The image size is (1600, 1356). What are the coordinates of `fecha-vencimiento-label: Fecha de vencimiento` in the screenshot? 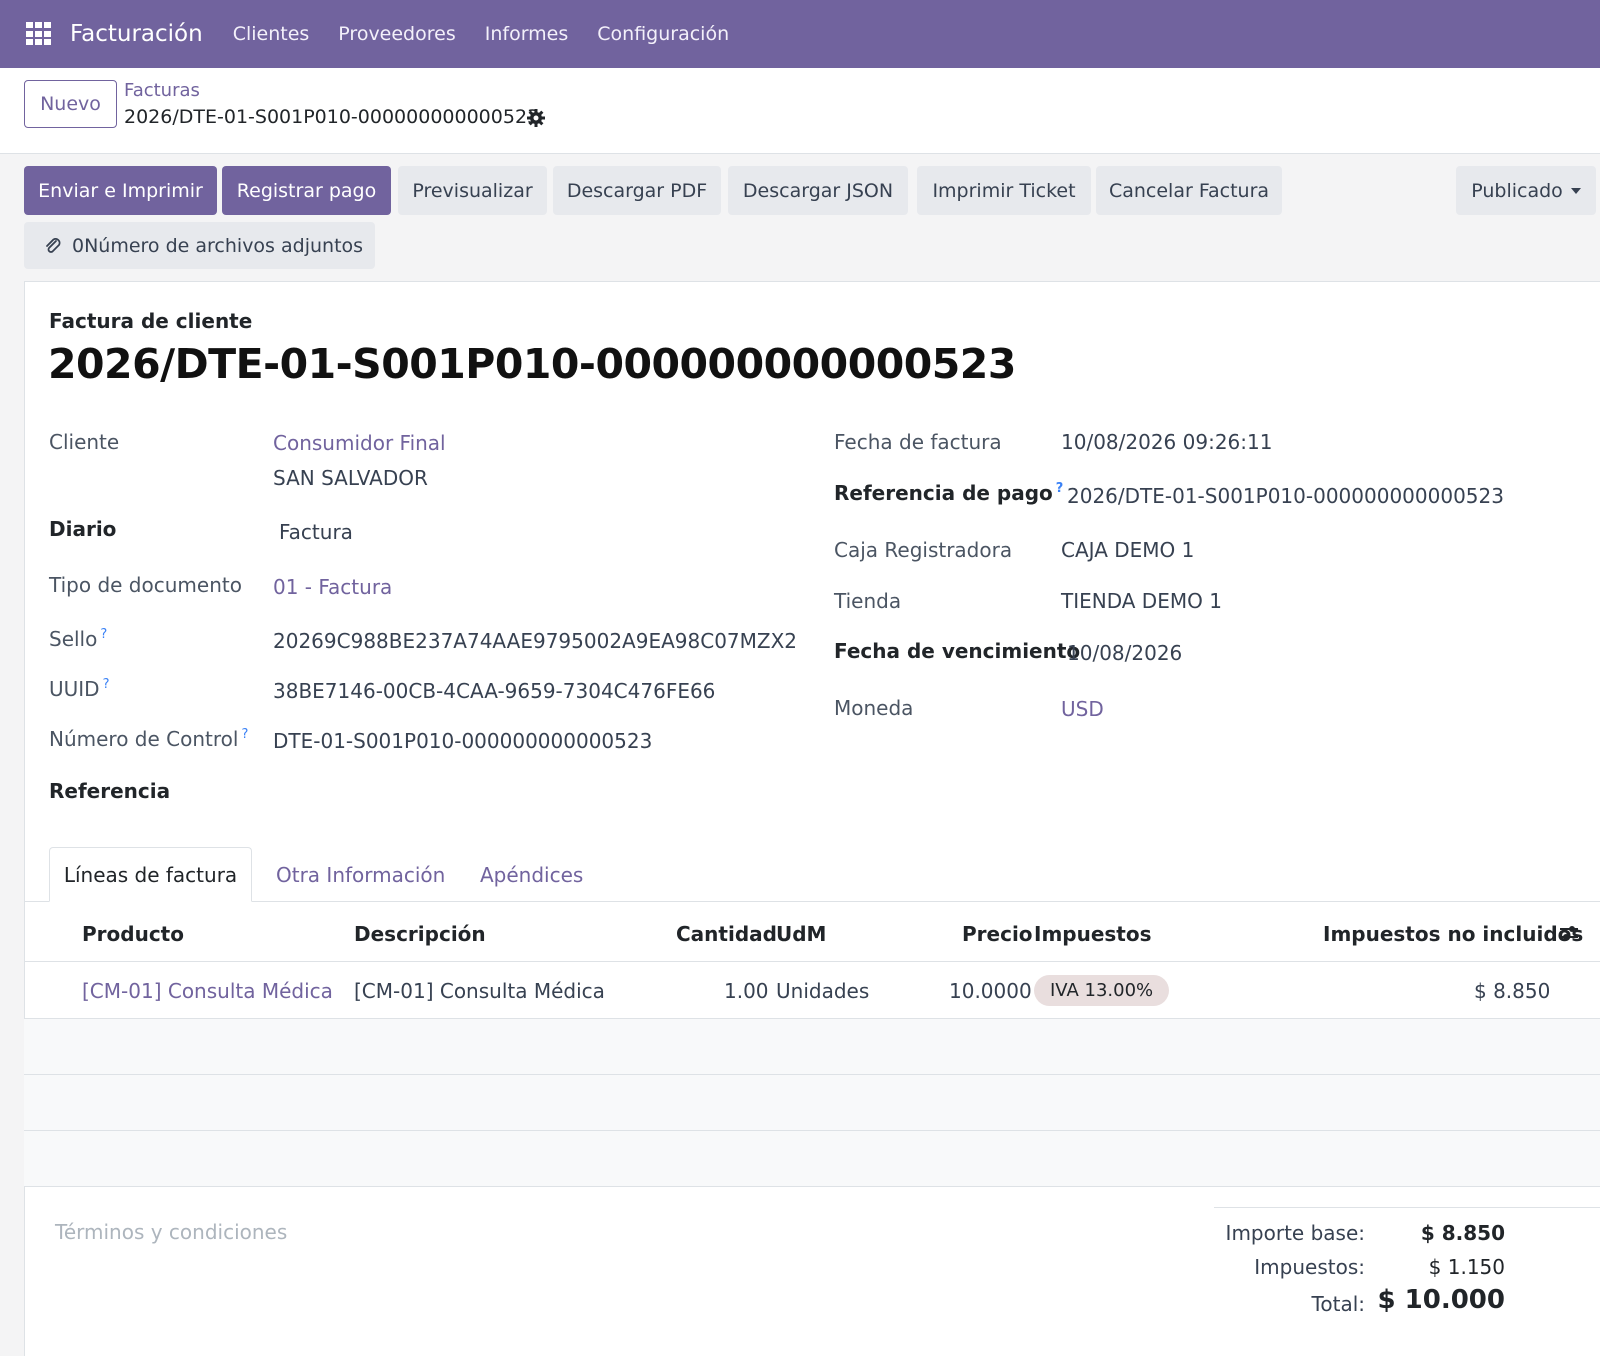 It's located at (957, 651).